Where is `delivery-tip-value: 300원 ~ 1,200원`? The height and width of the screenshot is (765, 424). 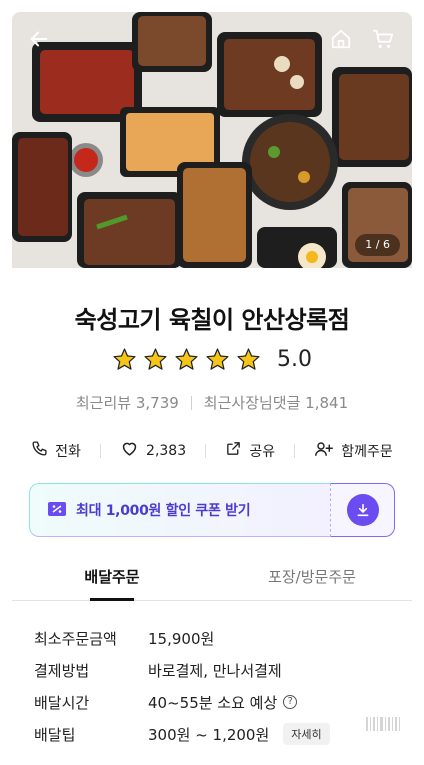 delivery-tip-value: 300원 ~ 1,200원 is located at coordinates (209, 734).